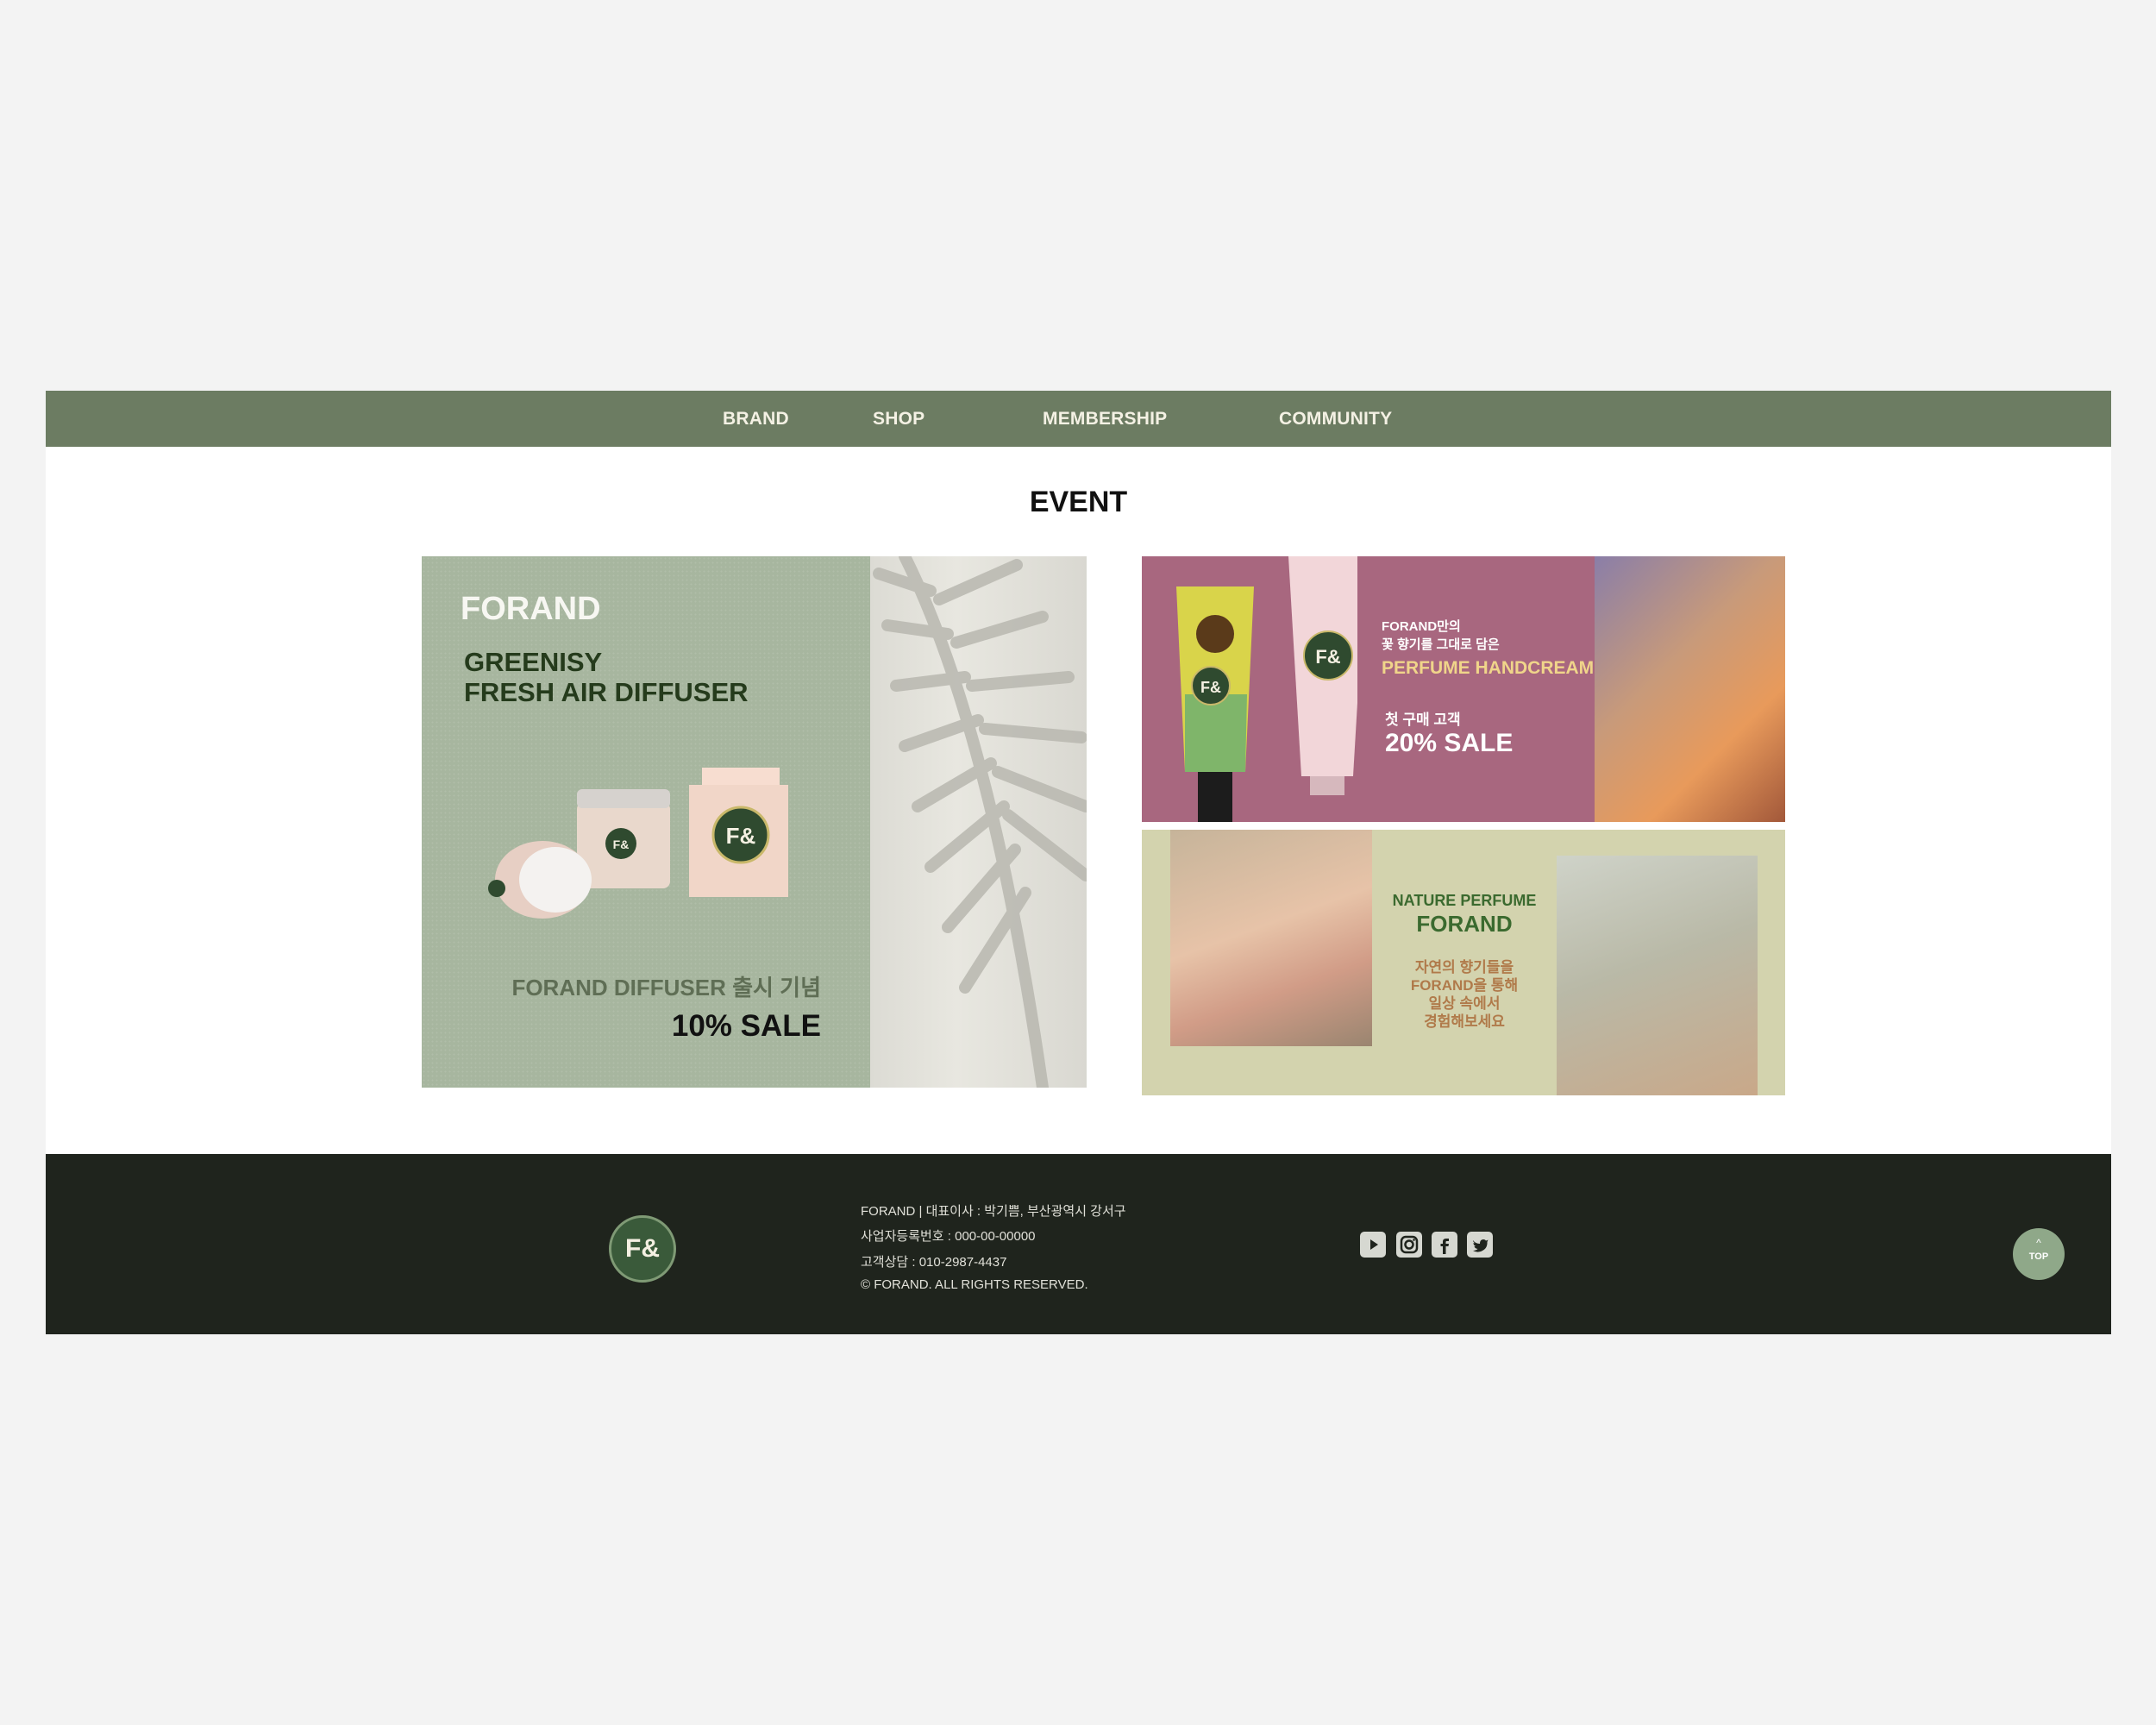 The height and width of the screenshot is (1725, 2156). What do you see at coordinates (1690, 689) in the screenshot?
I see `woman-flowers-photo` at bounding box center [1690, 689].